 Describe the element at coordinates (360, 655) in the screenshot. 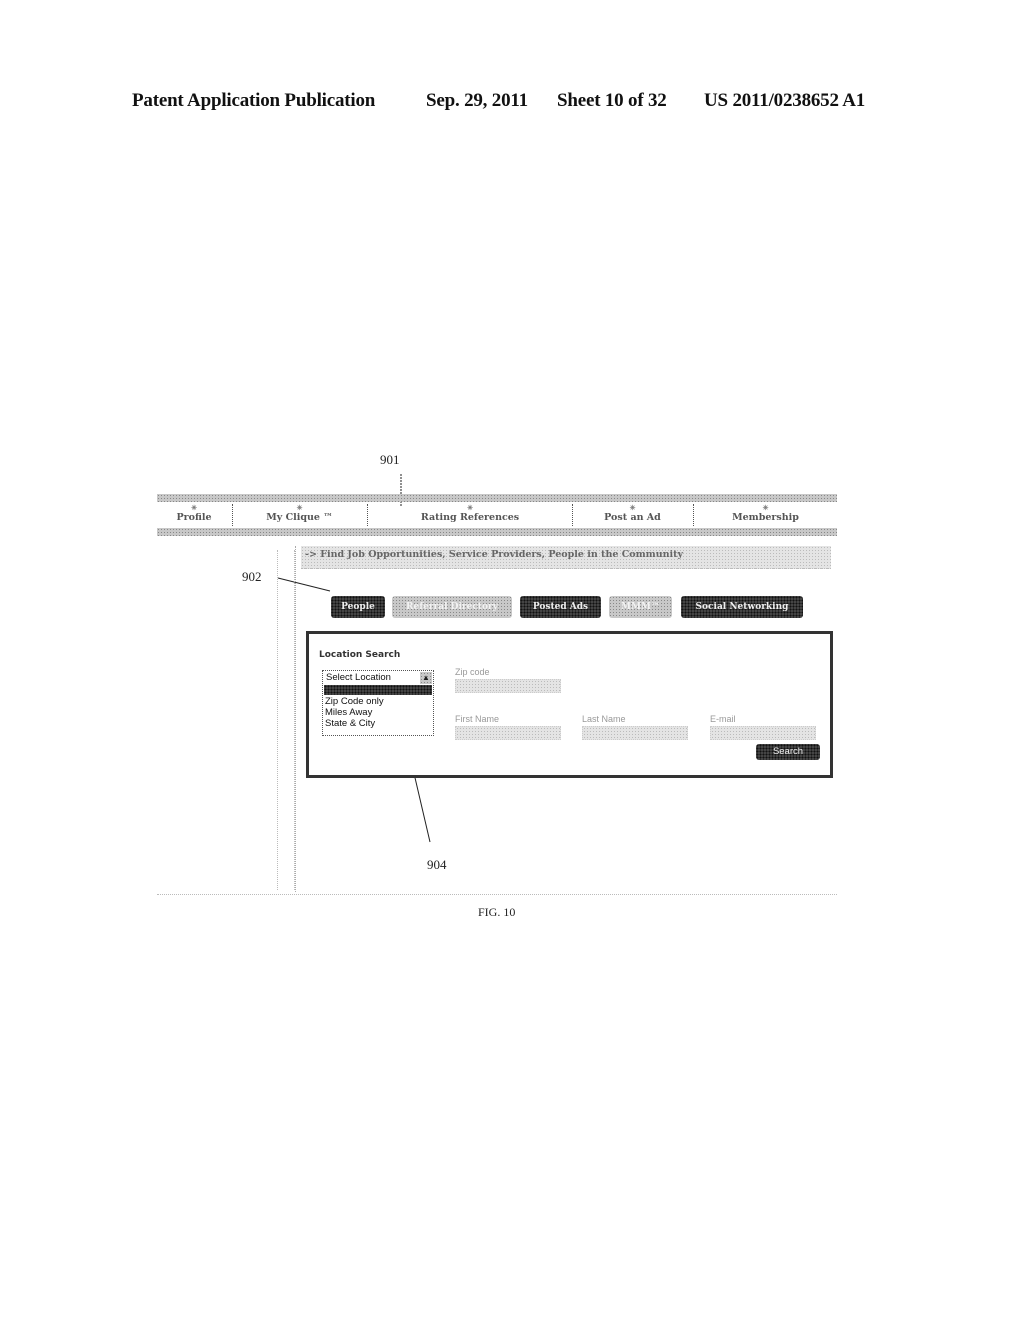

I see `location-search-title: Location Search` at that location.